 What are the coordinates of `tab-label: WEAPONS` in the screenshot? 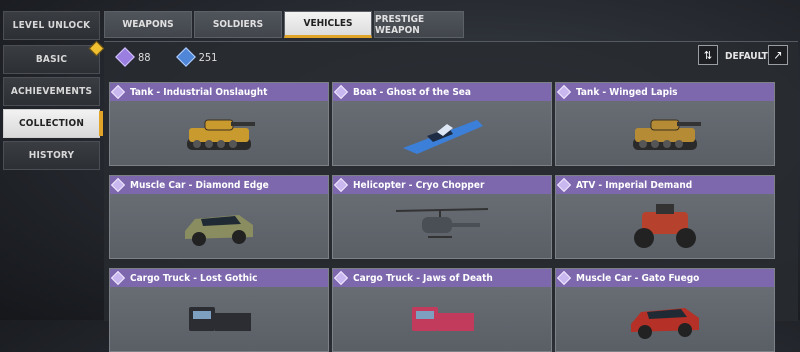 It's located at (148, 24).